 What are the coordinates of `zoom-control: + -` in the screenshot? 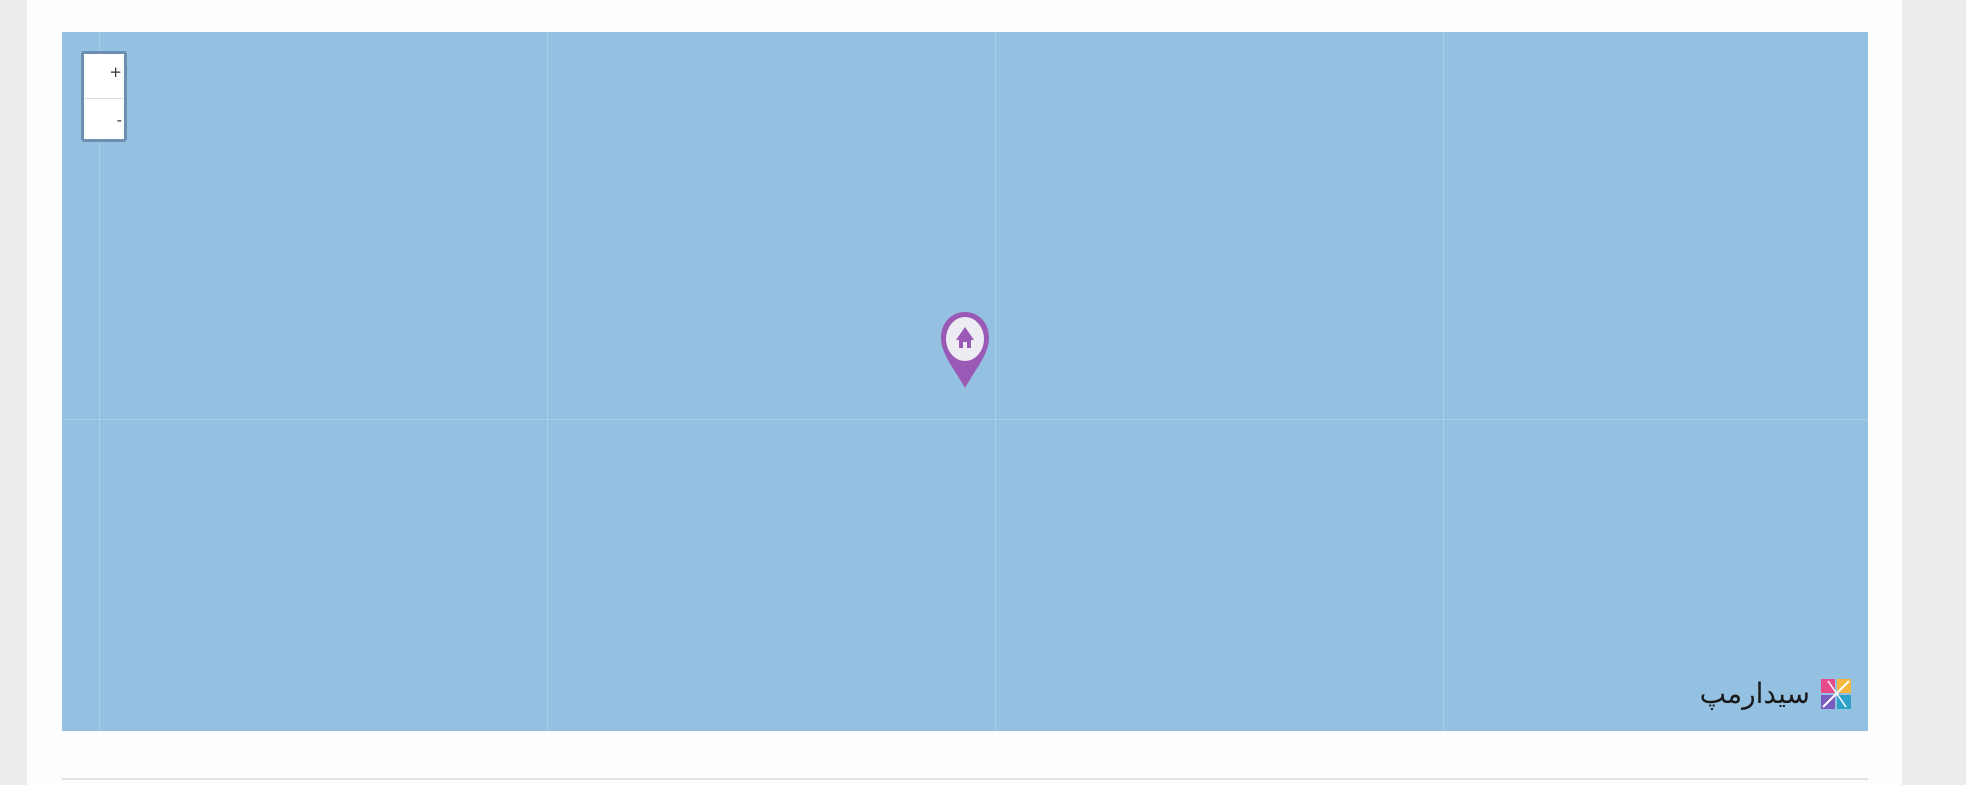 It's located at (104, 96).